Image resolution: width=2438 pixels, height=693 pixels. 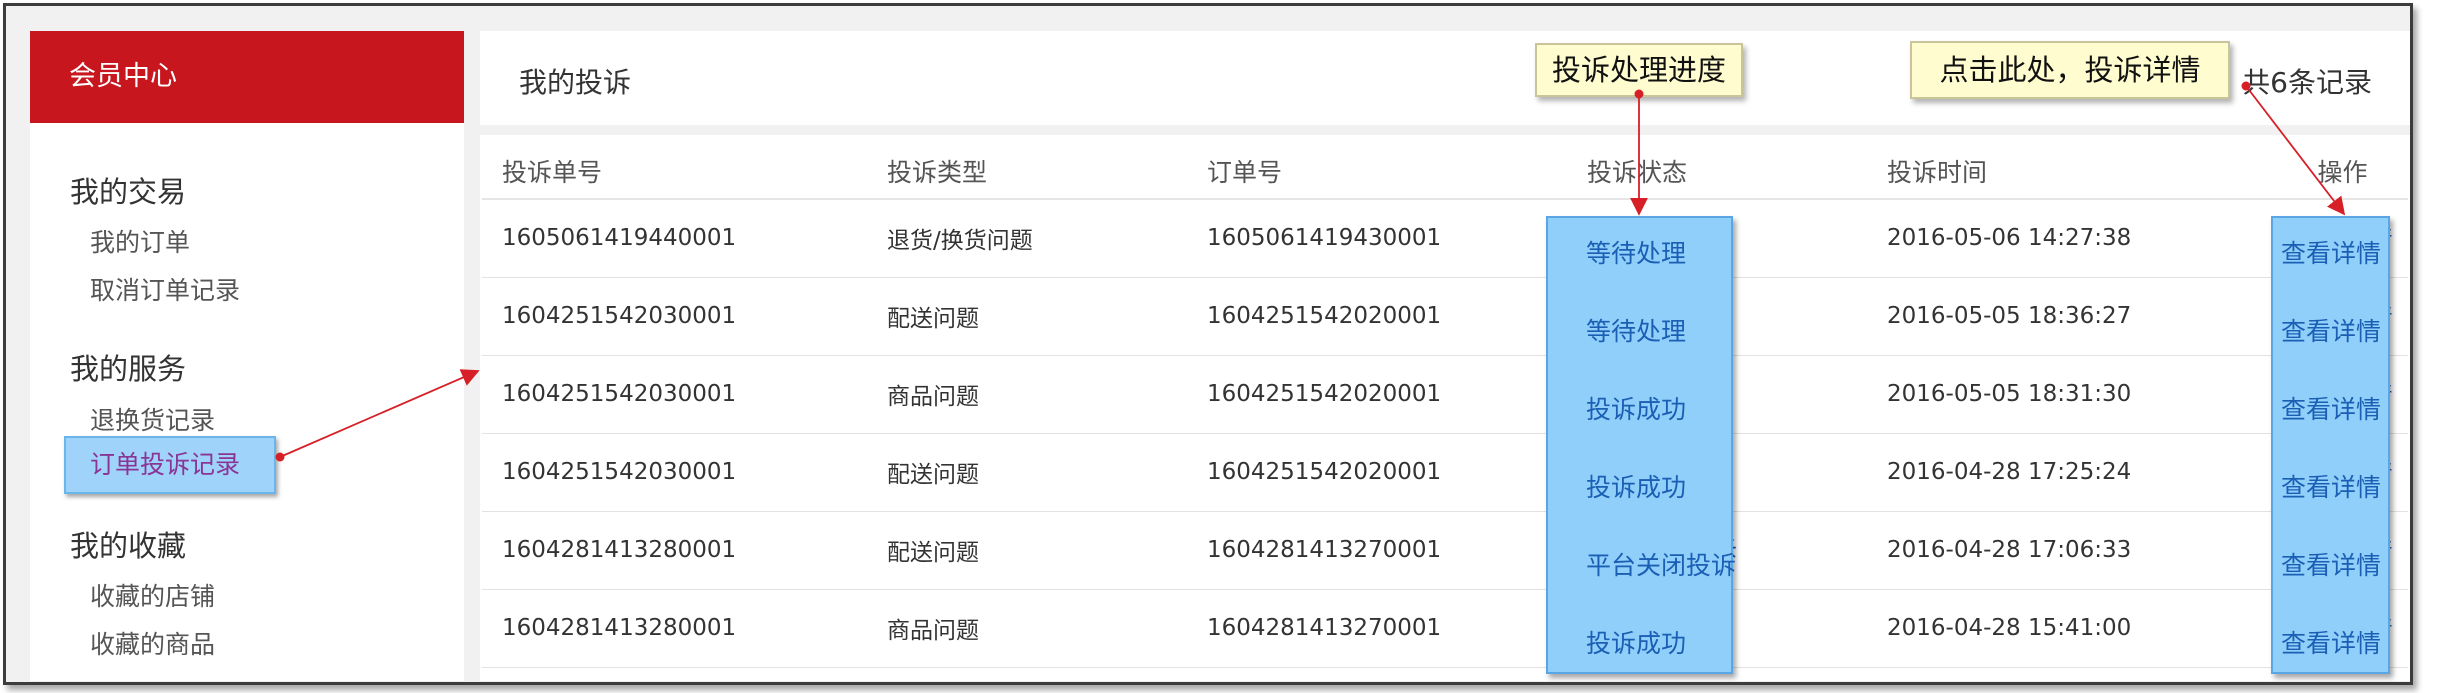 What do you see at coordinates (2072, 394) in the screenshot?
I see `cell-time: 2016-05-05 18:31:30` at bounding box center [2072, 394].